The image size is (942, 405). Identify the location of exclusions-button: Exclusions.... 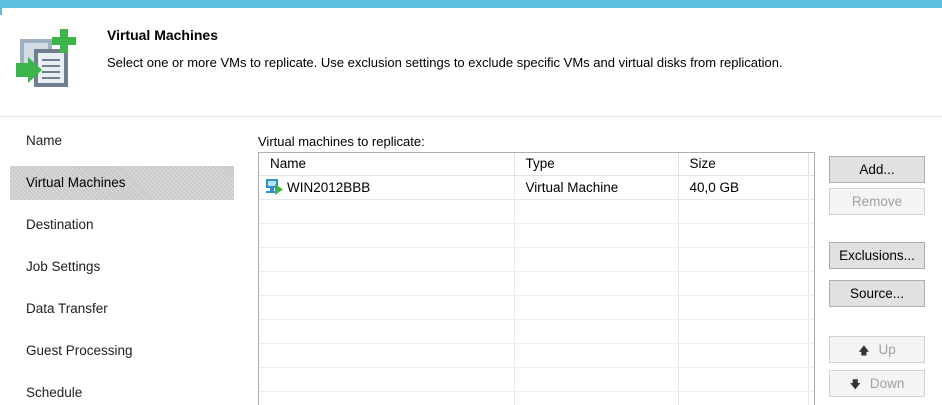
(877, 255).